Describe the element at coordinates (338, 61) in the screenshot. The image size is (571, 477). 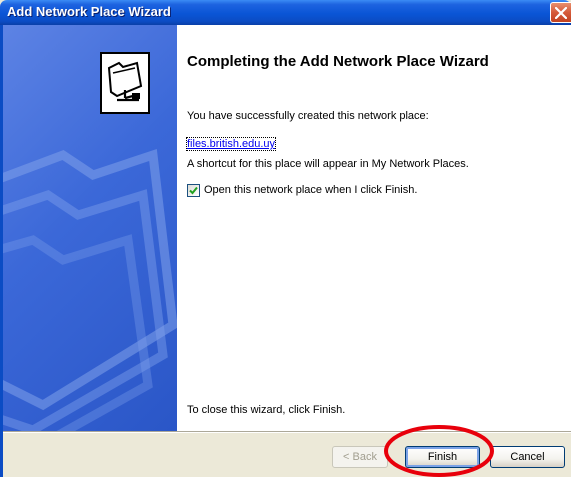
I see `page-title: Completing the Add Network Place Wizard` at that location.